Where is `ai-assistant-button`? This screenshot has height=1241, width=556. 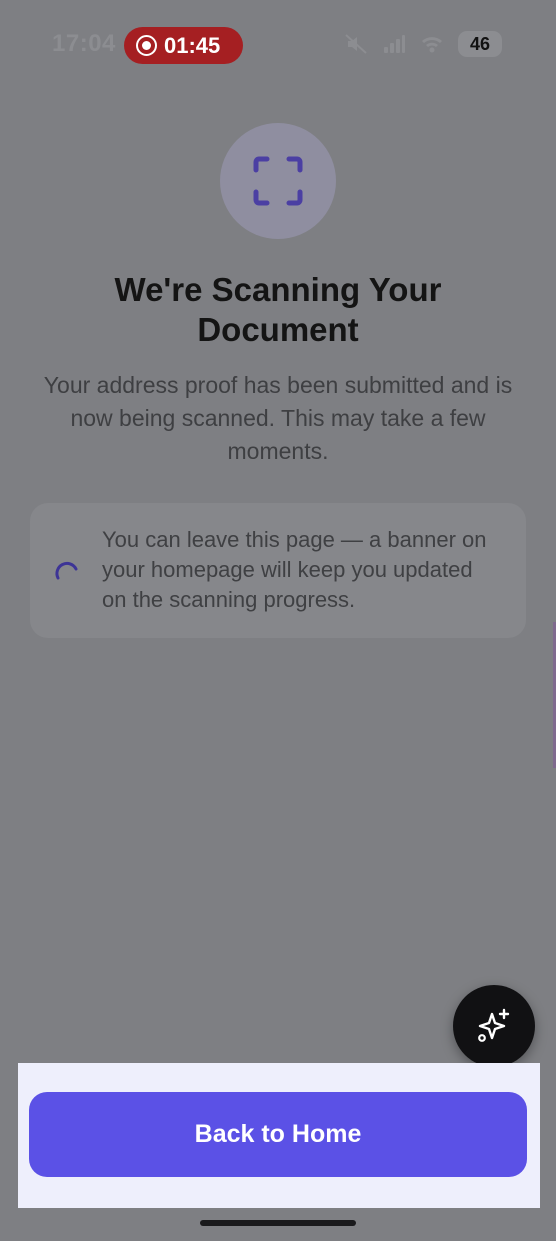 ai-assistant-button is located at coordinates (494, 1026).